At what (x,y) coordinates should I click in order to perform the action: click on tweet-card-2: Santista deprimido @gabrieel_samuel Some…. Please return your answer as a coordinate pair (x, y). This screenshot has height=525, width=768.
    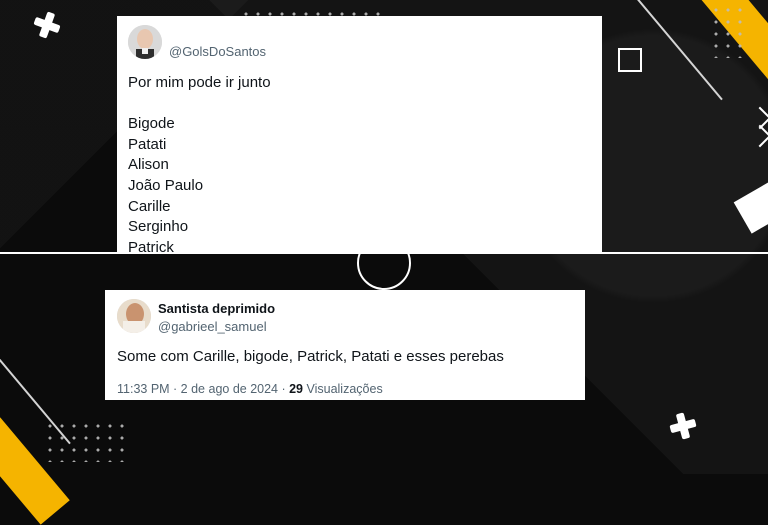
    Looking at the image, I should click on (345, 345).